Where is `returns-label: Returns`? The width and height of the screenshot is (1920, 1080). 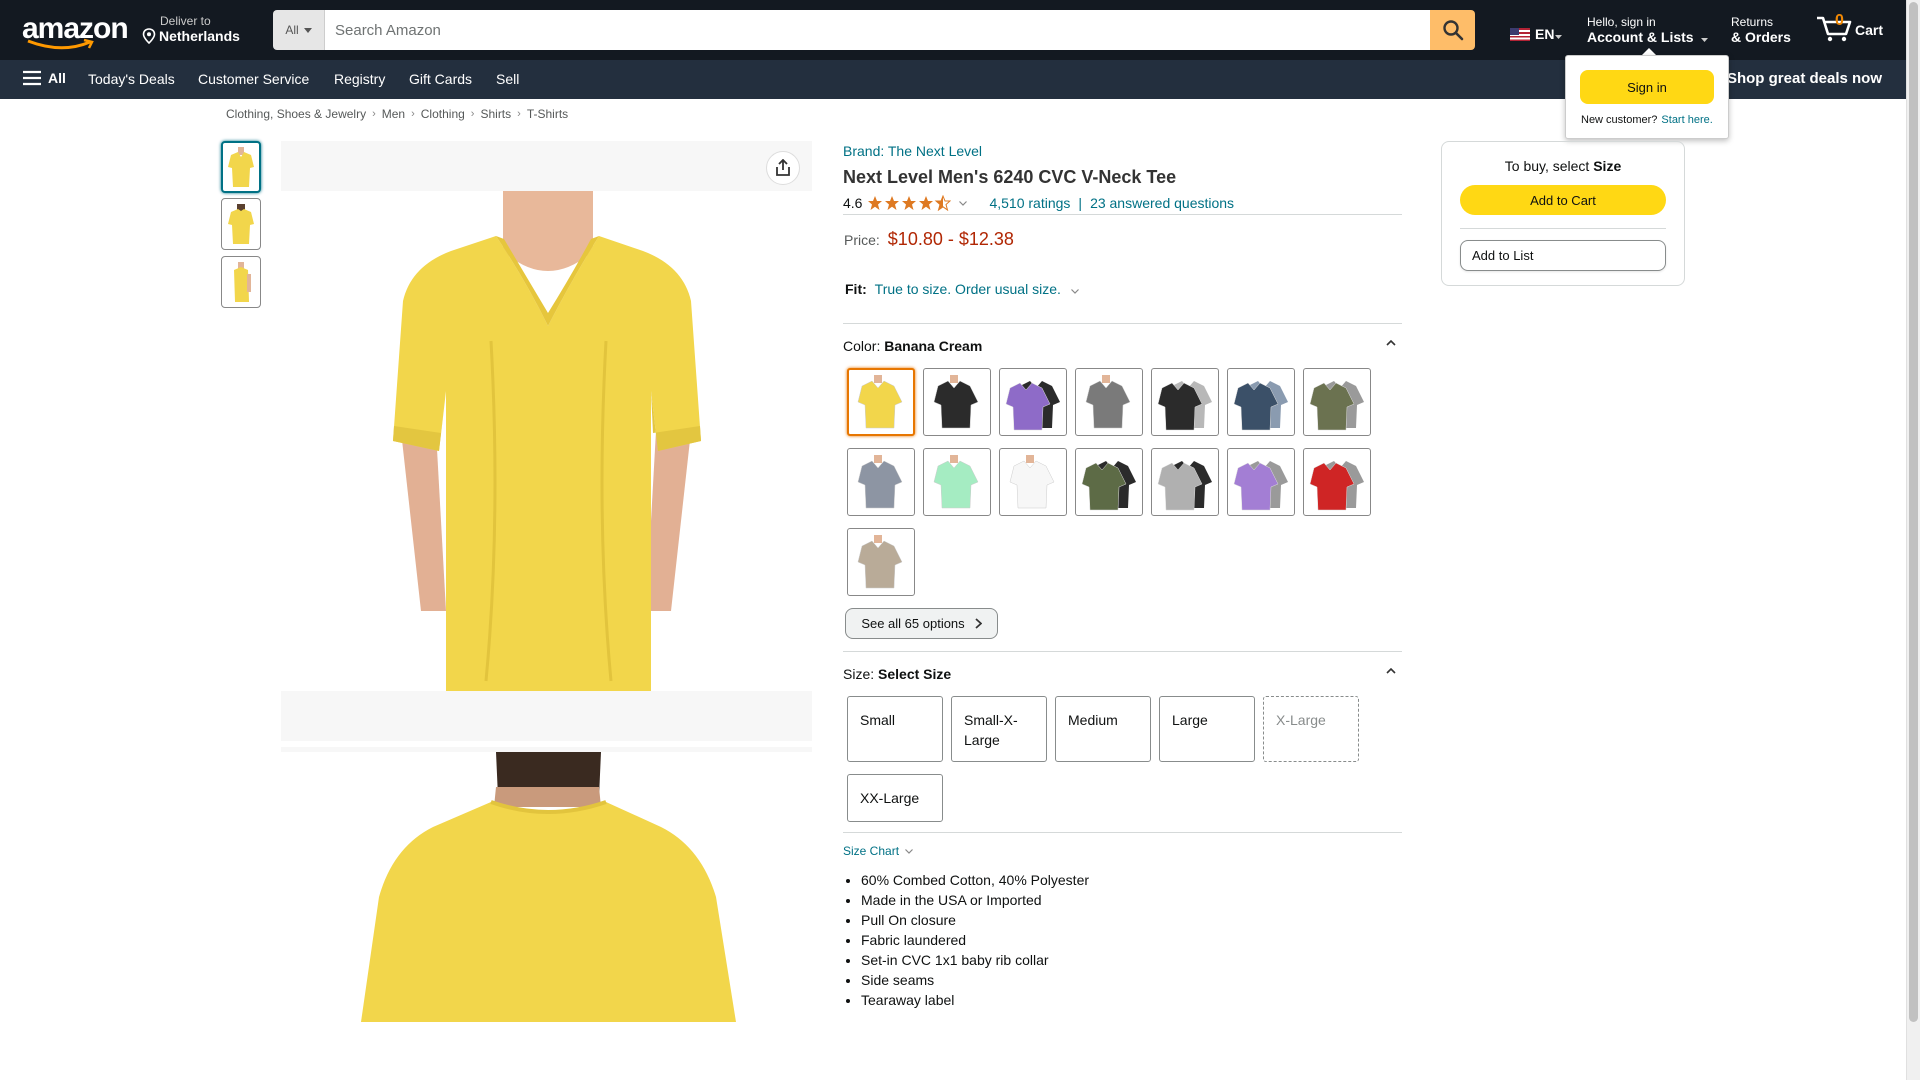 returns-label: Returns is located at coordinates (1752, 22).